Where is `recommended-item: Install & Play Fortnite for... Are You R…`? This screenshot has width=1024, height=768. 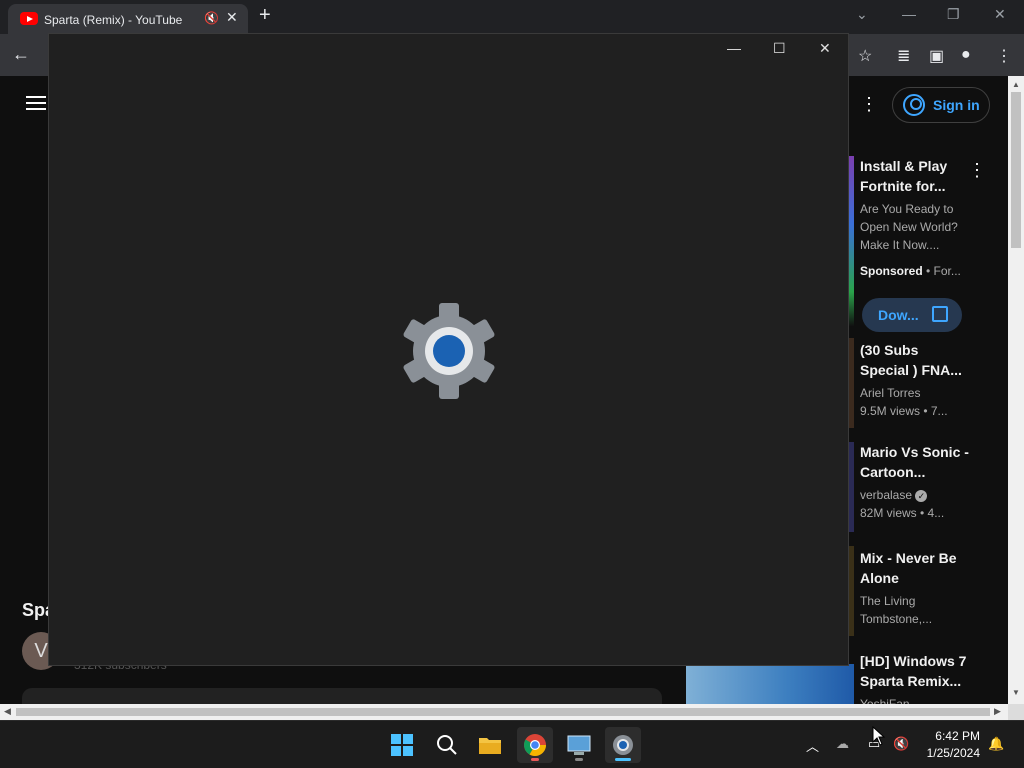 recommended-item: Install & Play Fortnite for... Are You R… is located at coordinates (915, 218).